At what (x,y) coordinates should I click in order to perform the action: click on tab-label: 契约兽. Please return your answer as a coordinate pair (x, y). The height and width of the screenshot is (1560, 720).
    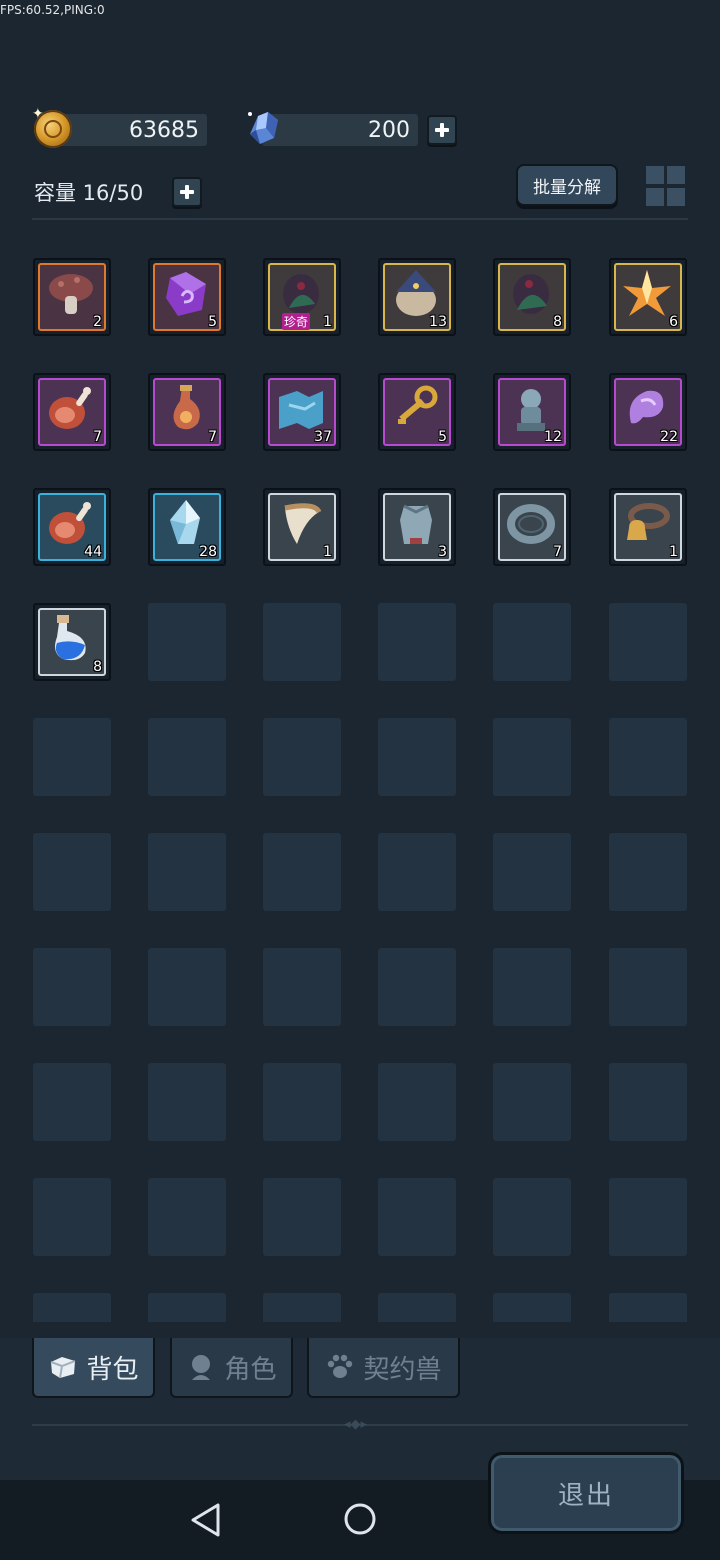
    Looking at the image, I should click on (402, 1369).